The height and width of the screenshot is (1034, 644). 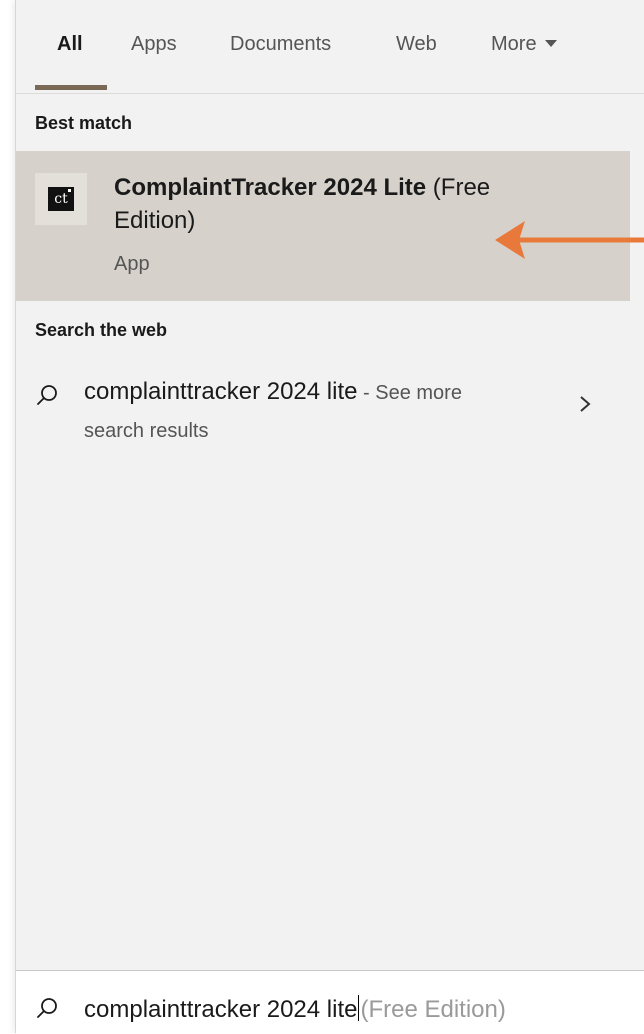 I want to click on app-logo: ct, so click(x=61, y=199).